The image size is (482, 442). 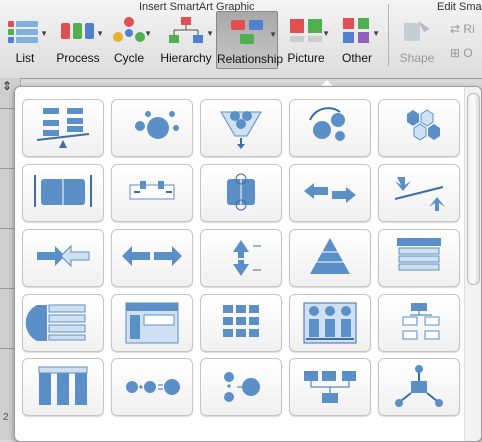 I want to click on layout-tile-reverse-list, so click(x=241, y=193).